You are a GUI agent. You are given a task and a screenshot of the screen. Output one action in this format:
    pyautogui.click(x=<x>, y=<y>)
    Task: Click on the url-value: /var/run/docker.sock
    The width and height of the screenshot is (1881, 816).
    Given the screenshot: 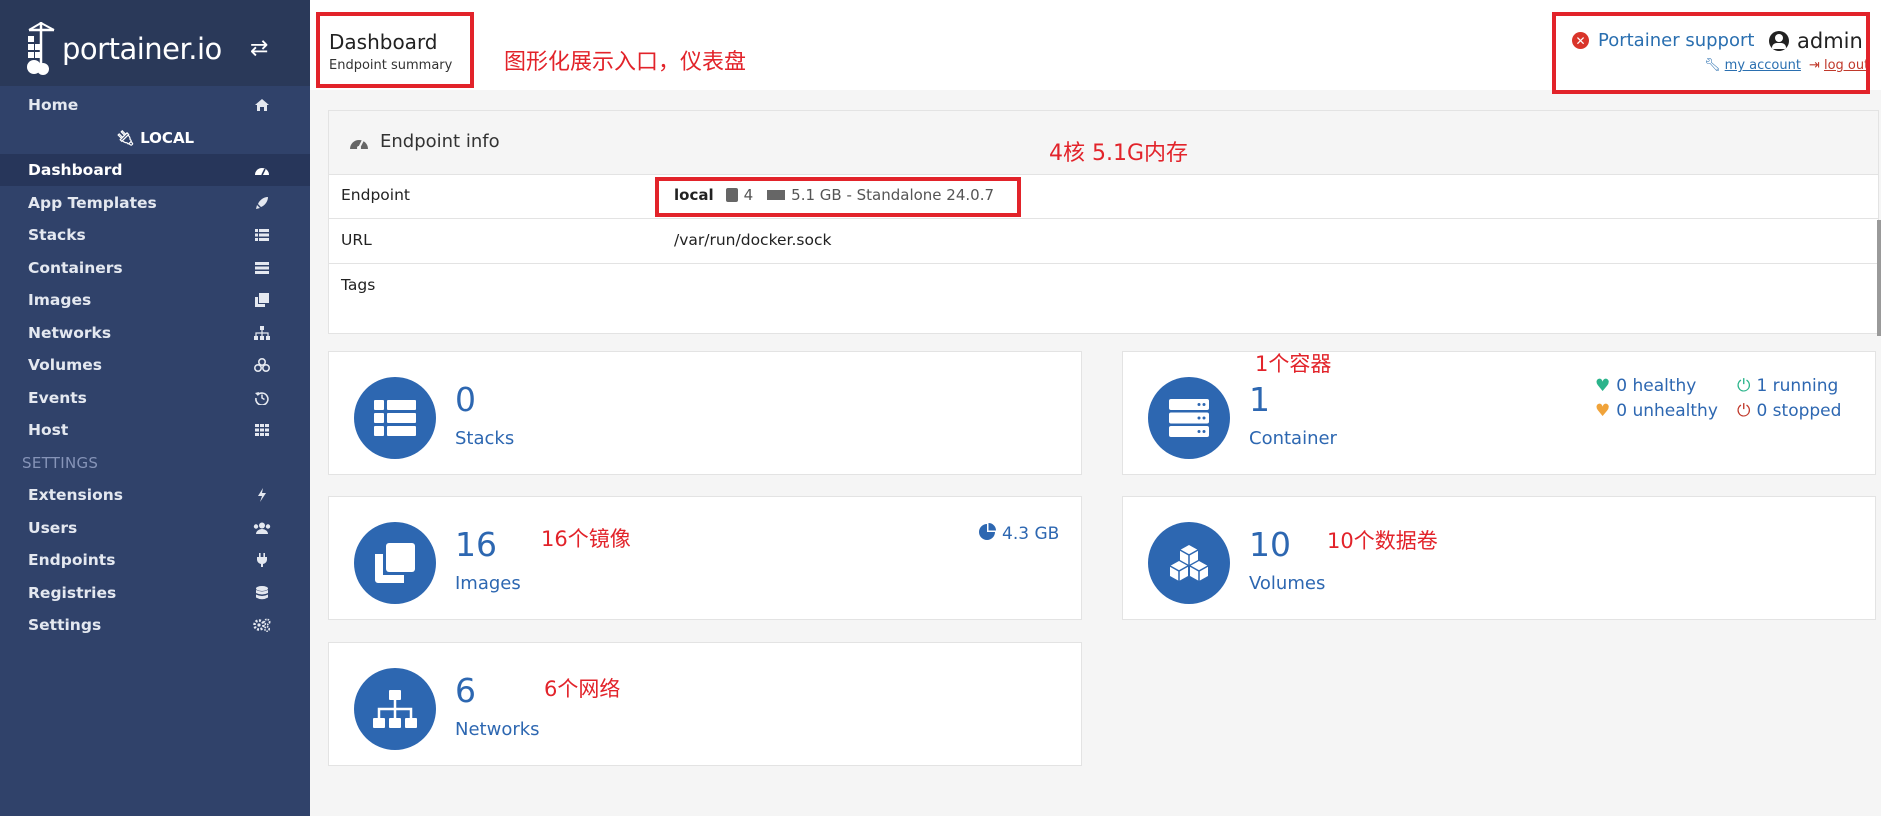 What is the action you would take?
    pyautogui.click(x=753, y=240)
    